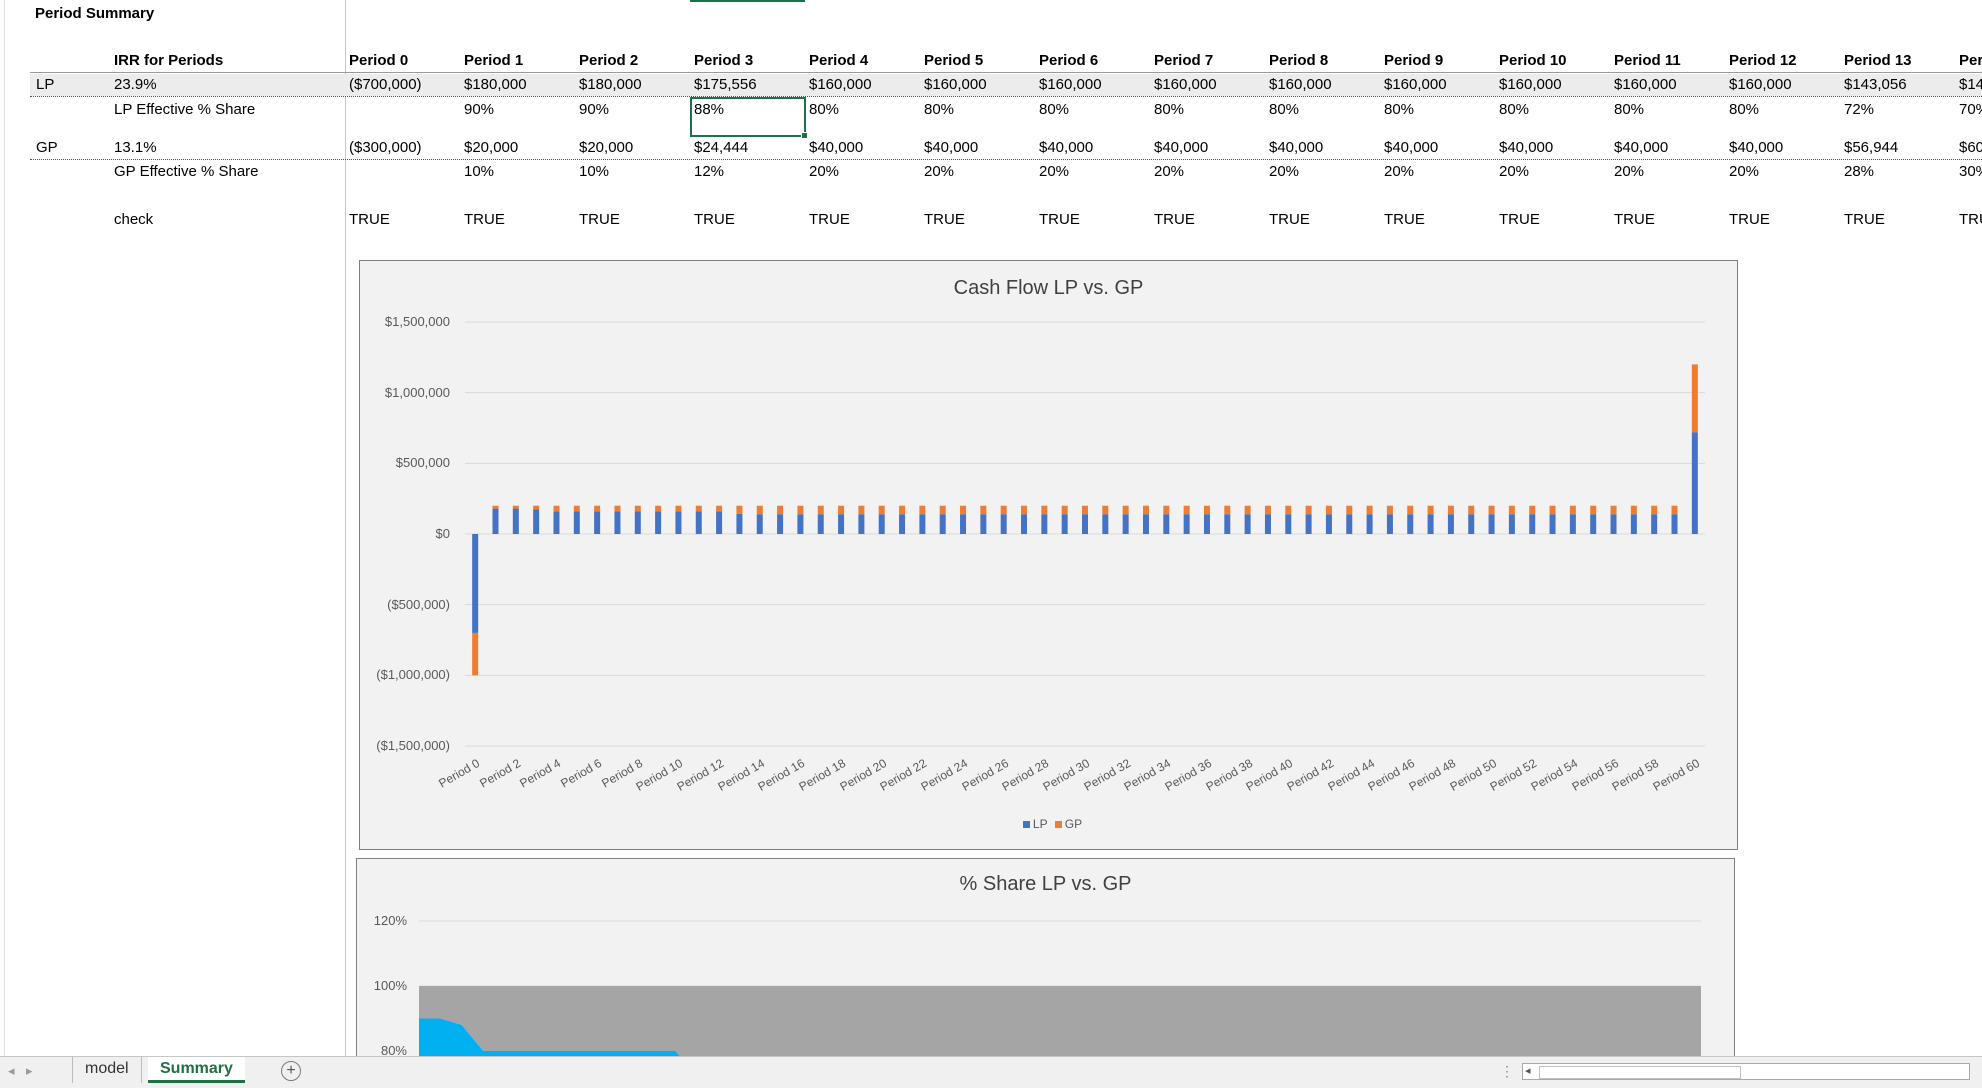  Describe the element at coordinates (1045, 957) in the screenshot. I see `share-chart: % Share LP vs. GP 120% 100% 80%` at that location.